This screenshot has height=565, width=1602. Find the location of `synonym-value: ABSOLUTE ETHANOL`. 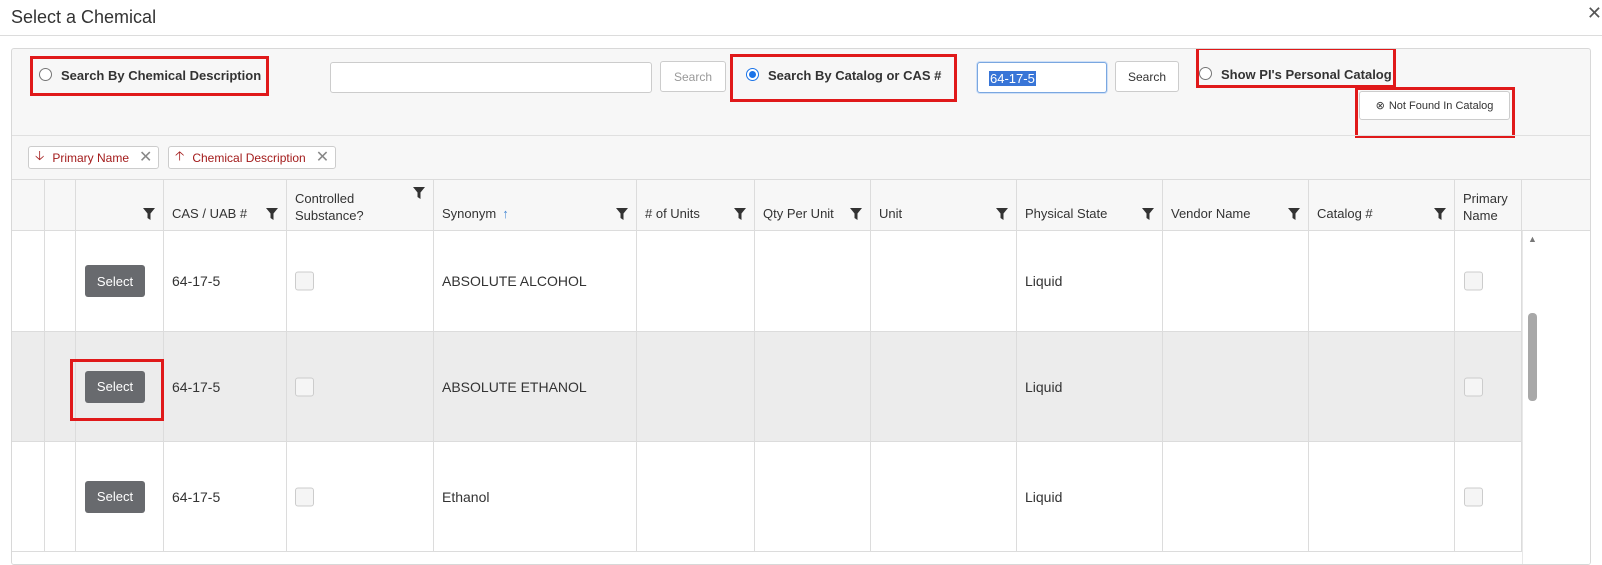

synonym-value: ABSOLUTE ETHANOL is located at coordinates (514, 386).